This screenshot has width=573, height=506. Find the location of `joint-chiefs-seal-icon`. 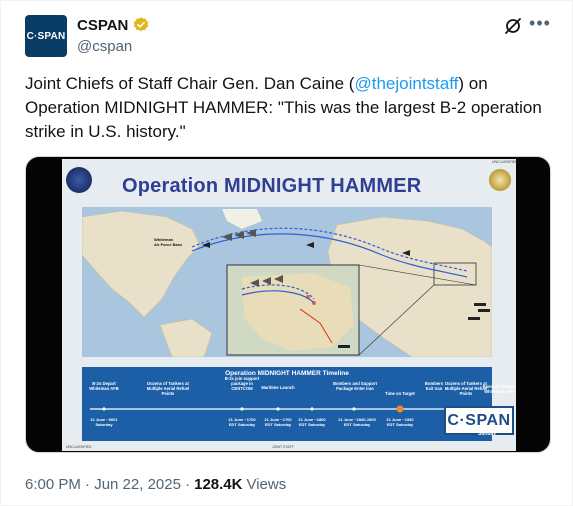

joint-chiefs-seal-icon is located at coordinates (500, 180).